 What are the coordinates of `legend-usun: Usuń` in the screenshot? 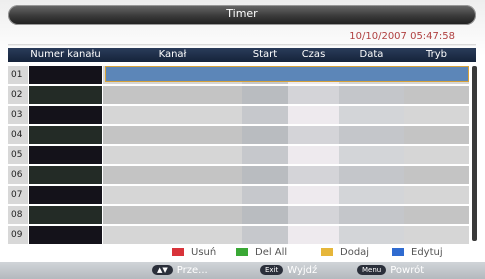 It's located at (194, 253).